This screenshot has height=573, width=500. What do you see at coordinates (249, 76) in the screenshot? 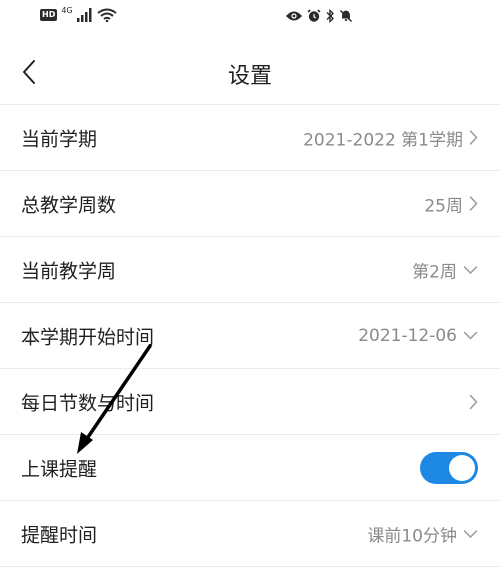
I see `page-title: 设置` at bounding box center [249, 76].